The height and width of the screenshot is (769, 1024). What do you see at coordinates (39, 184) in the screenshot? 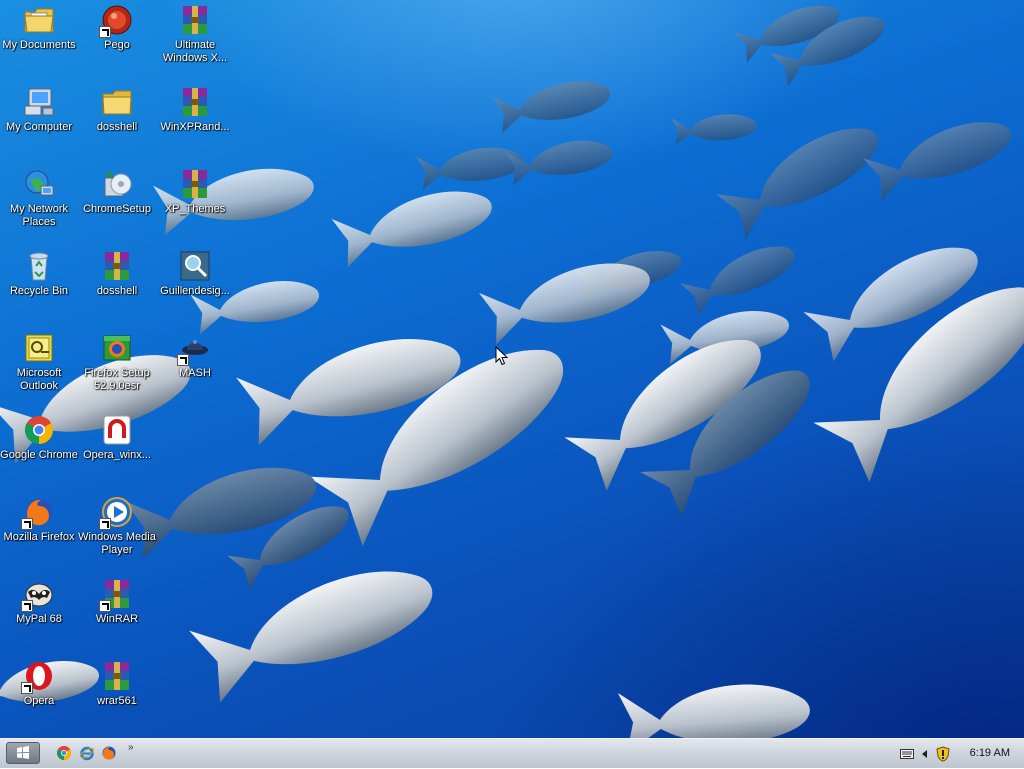
I see `my-network-places-icon` at bounding box center [39, 184].